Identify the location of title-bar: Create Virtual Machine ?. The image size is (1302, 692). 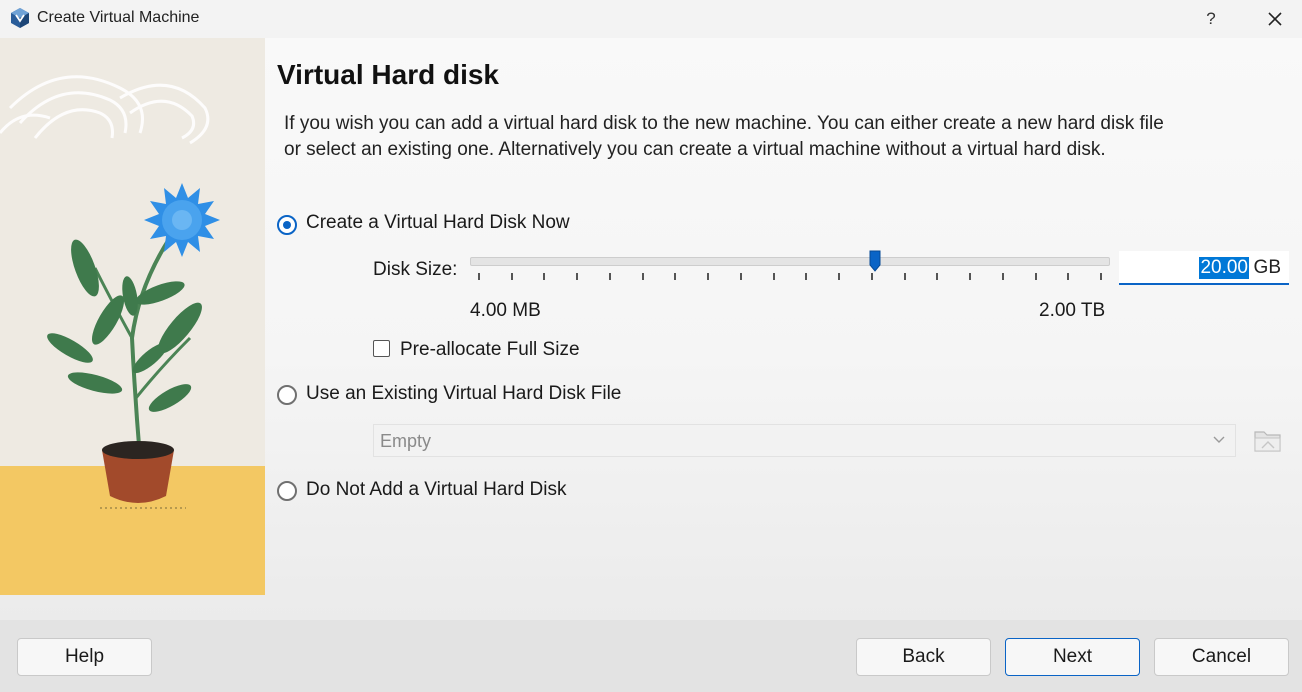
(651, 19).